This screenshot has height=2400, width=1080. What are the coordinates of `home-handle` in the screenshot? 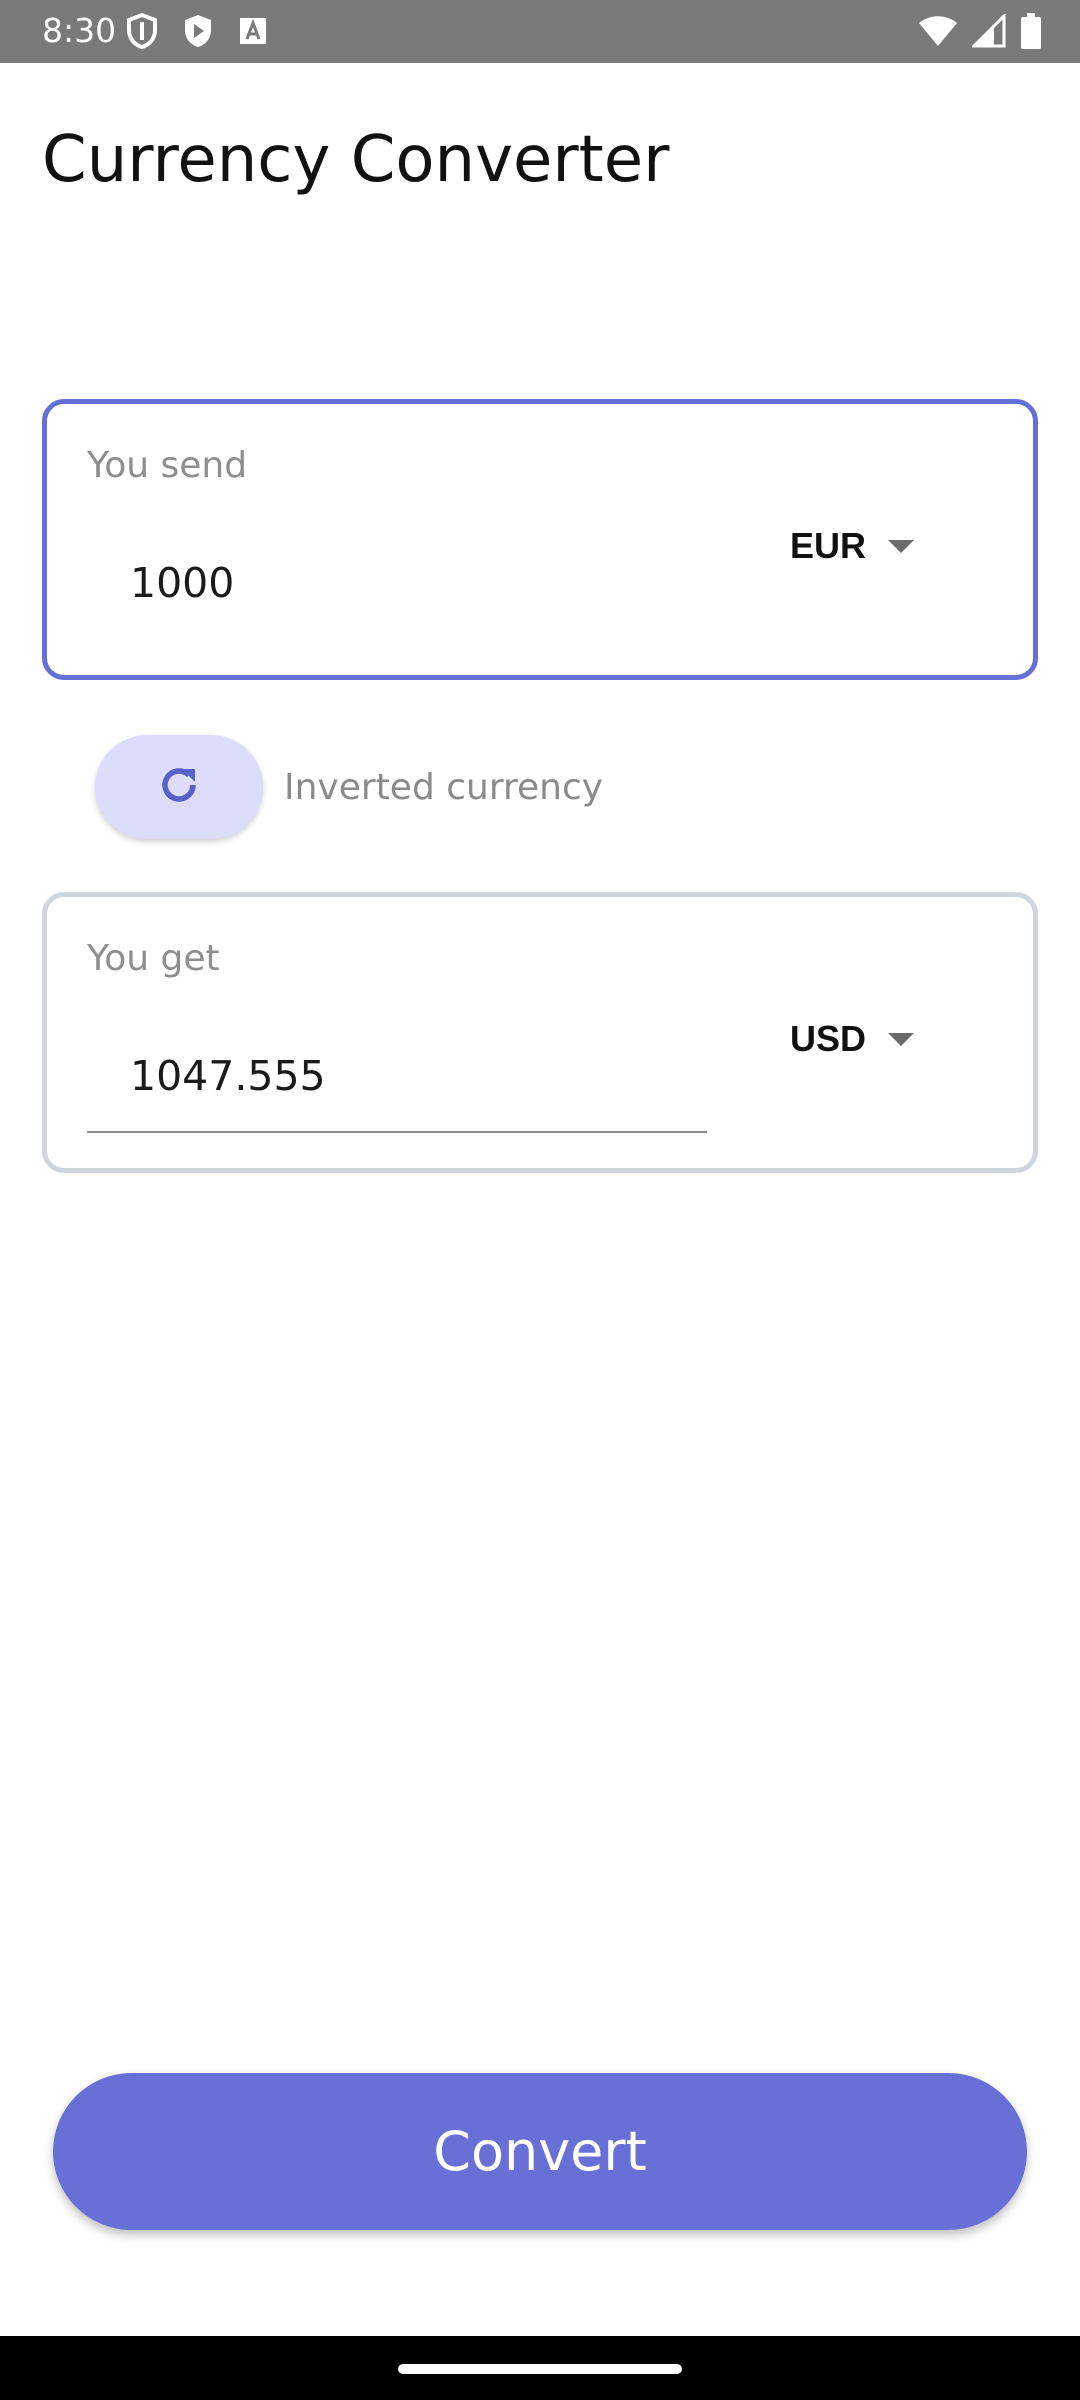 It's located at (540, 2369).